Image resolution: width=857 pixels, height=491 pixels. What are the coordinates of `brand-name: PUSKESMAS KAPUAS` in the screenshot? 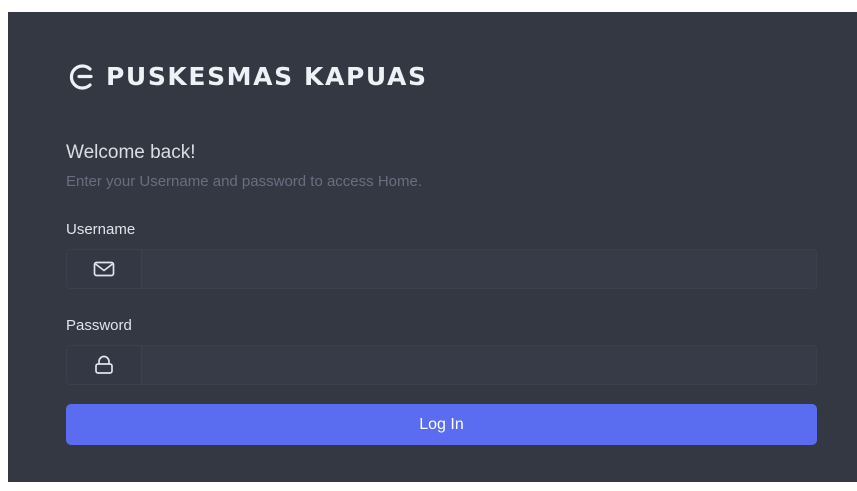 It's located at (267, 76).